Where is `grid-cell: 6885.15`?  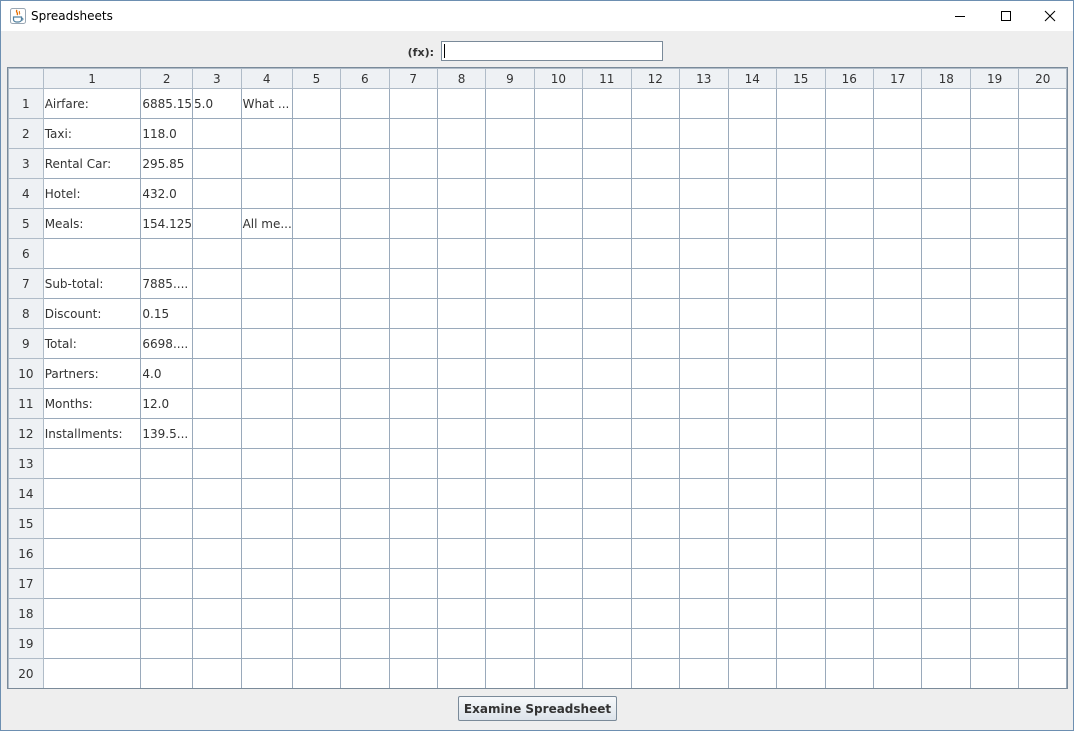 grid-cell: 6885.15 is located at coordinates (167, 103).